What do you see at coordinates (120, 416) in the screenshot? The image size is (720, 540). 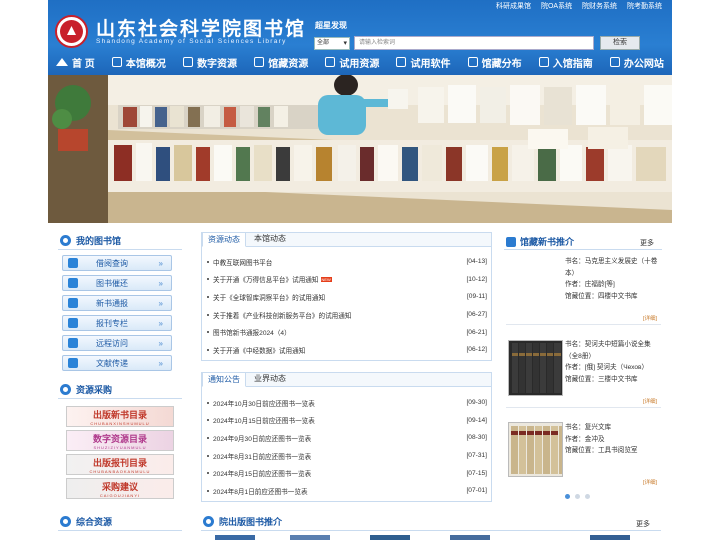 I see `new-book-catalog-banner: 出版新书目录 CHUBANXINSHUMULU` at bounding box center [120, 416].